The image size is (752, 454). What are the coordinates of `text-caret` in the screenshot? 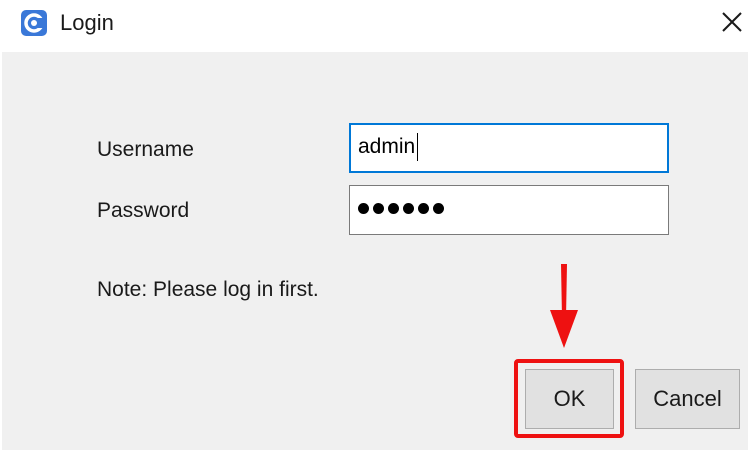 It's located at (418, 147).